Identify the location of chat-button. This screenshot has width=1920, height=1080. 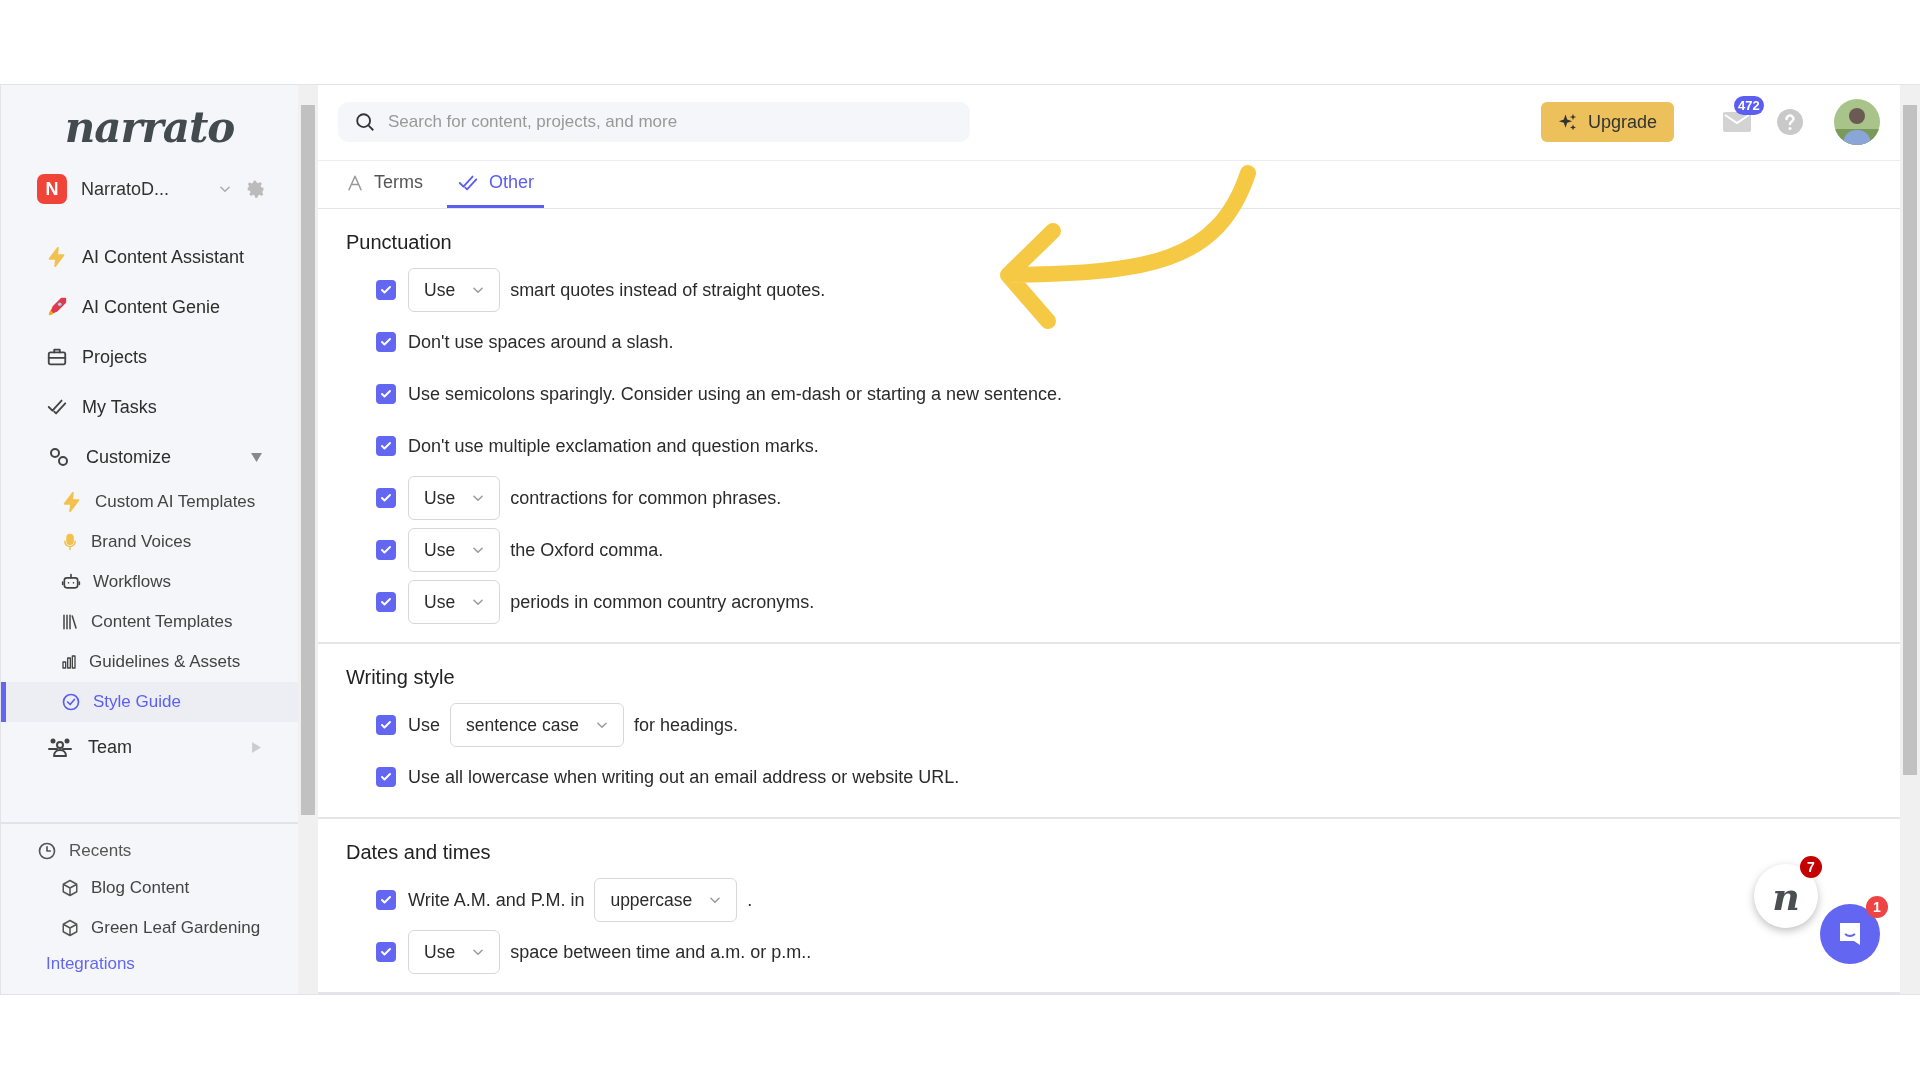
(1850, 934).